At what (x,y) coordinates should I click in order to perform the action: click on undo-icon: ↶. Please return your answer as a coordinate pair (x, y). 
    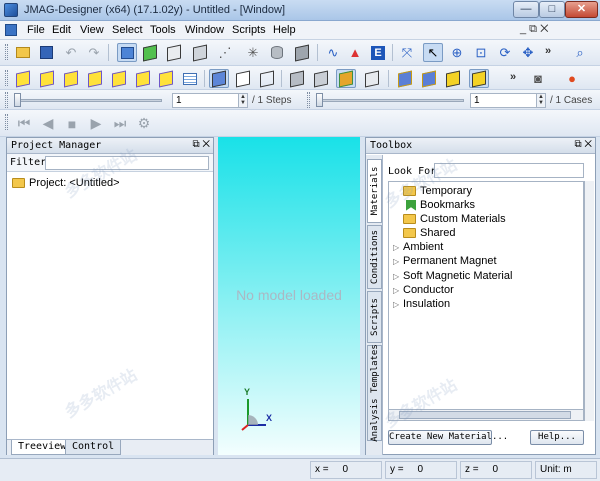
    Looking at the image, I should click on (71, 52).